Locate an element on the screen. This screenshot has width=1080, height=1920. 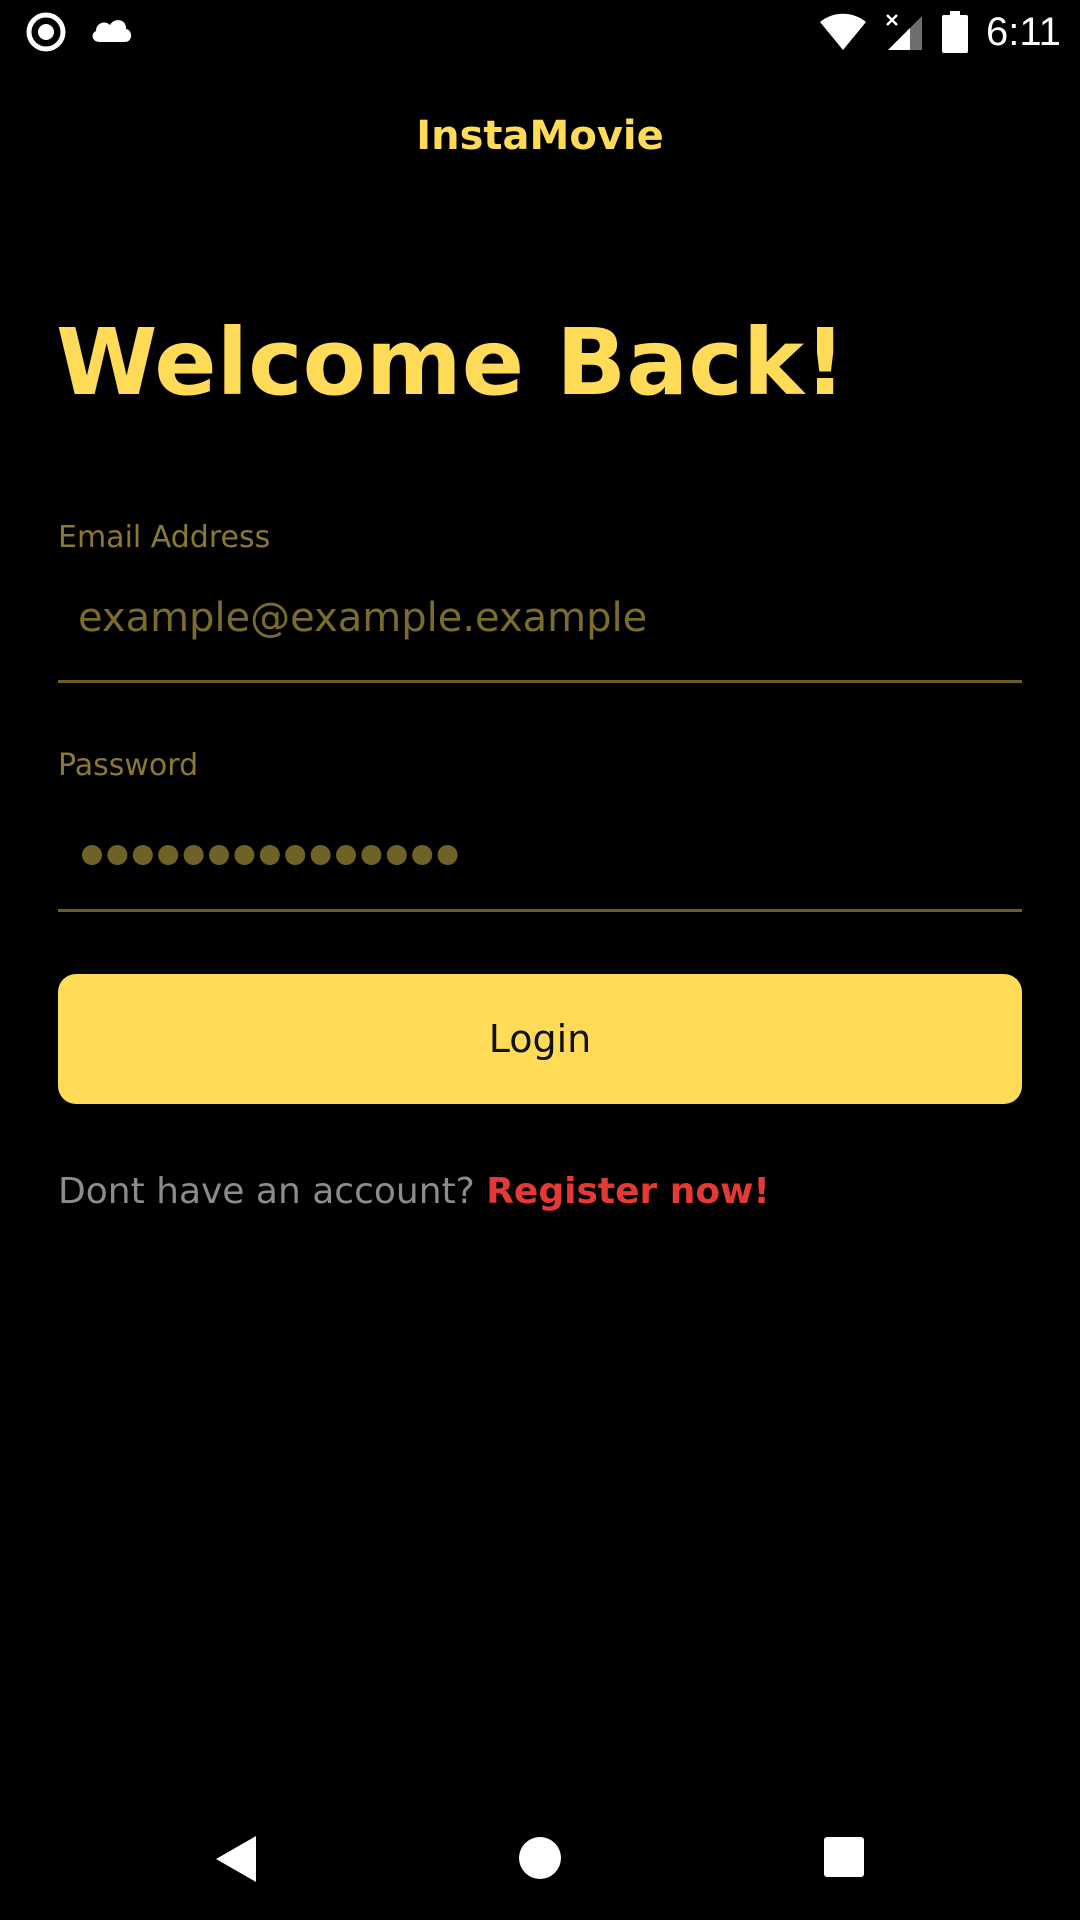
login-button: Login is located at coordinates (540, 1039).